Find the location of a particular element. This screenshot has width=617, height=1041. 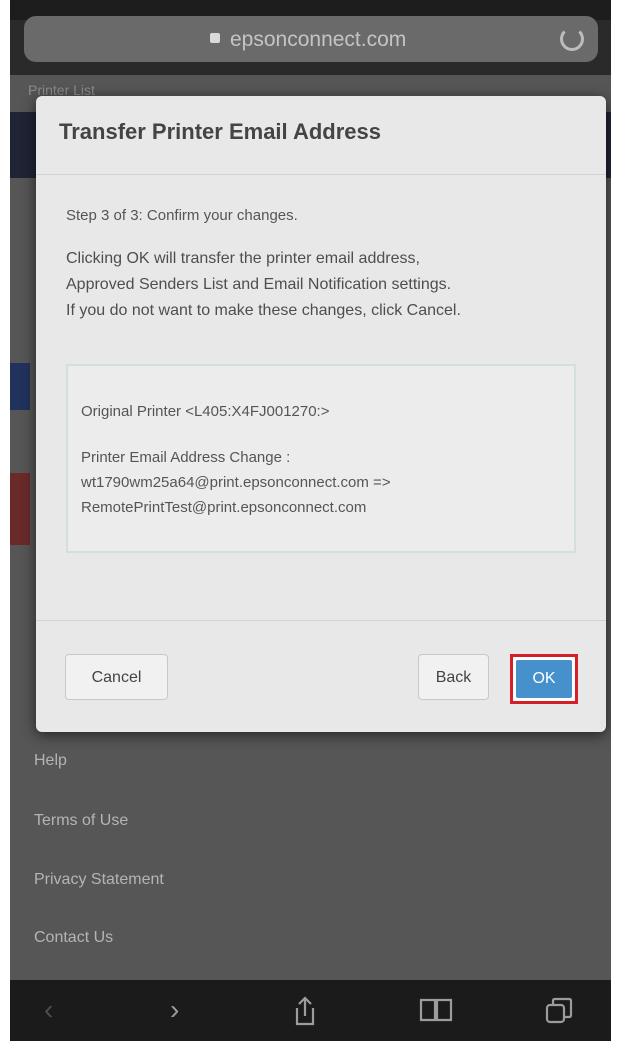

forward-arrow-icon: › is located at coordinates (174, 1010).